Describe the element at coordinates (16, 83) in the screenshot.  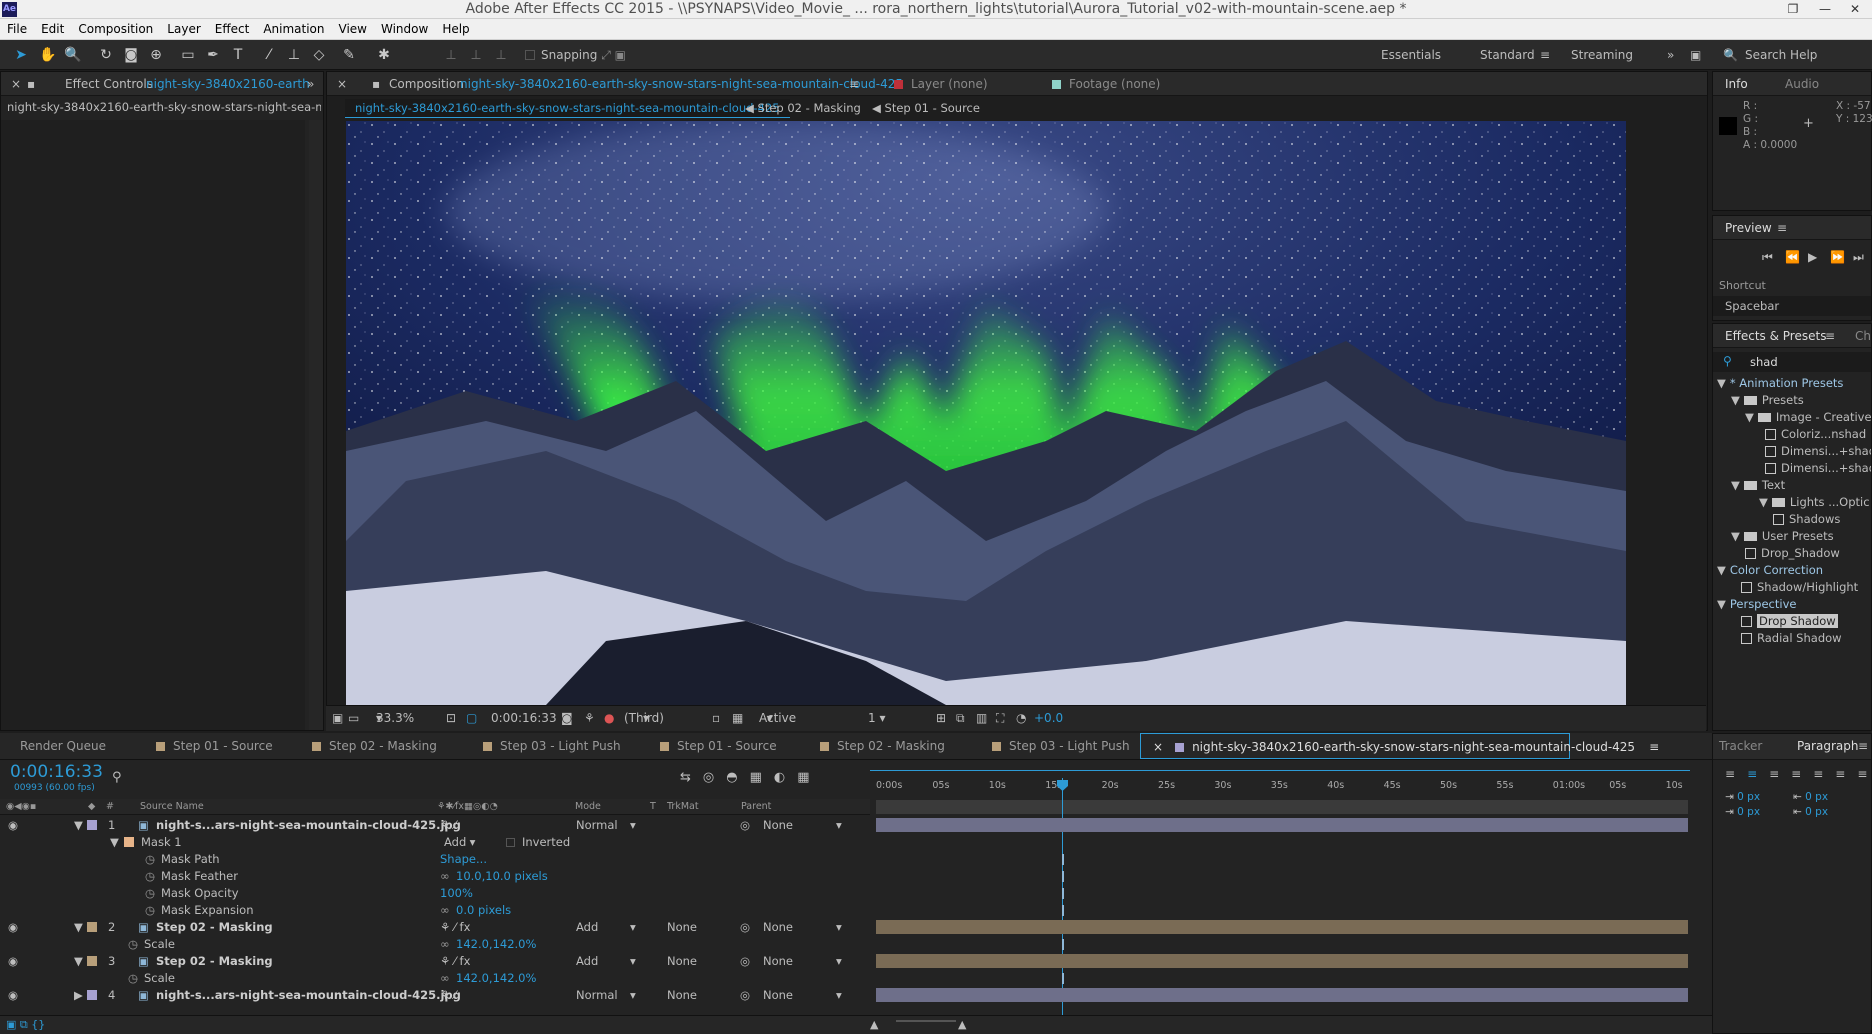
I see `close-tab-icon: ×` at that location.